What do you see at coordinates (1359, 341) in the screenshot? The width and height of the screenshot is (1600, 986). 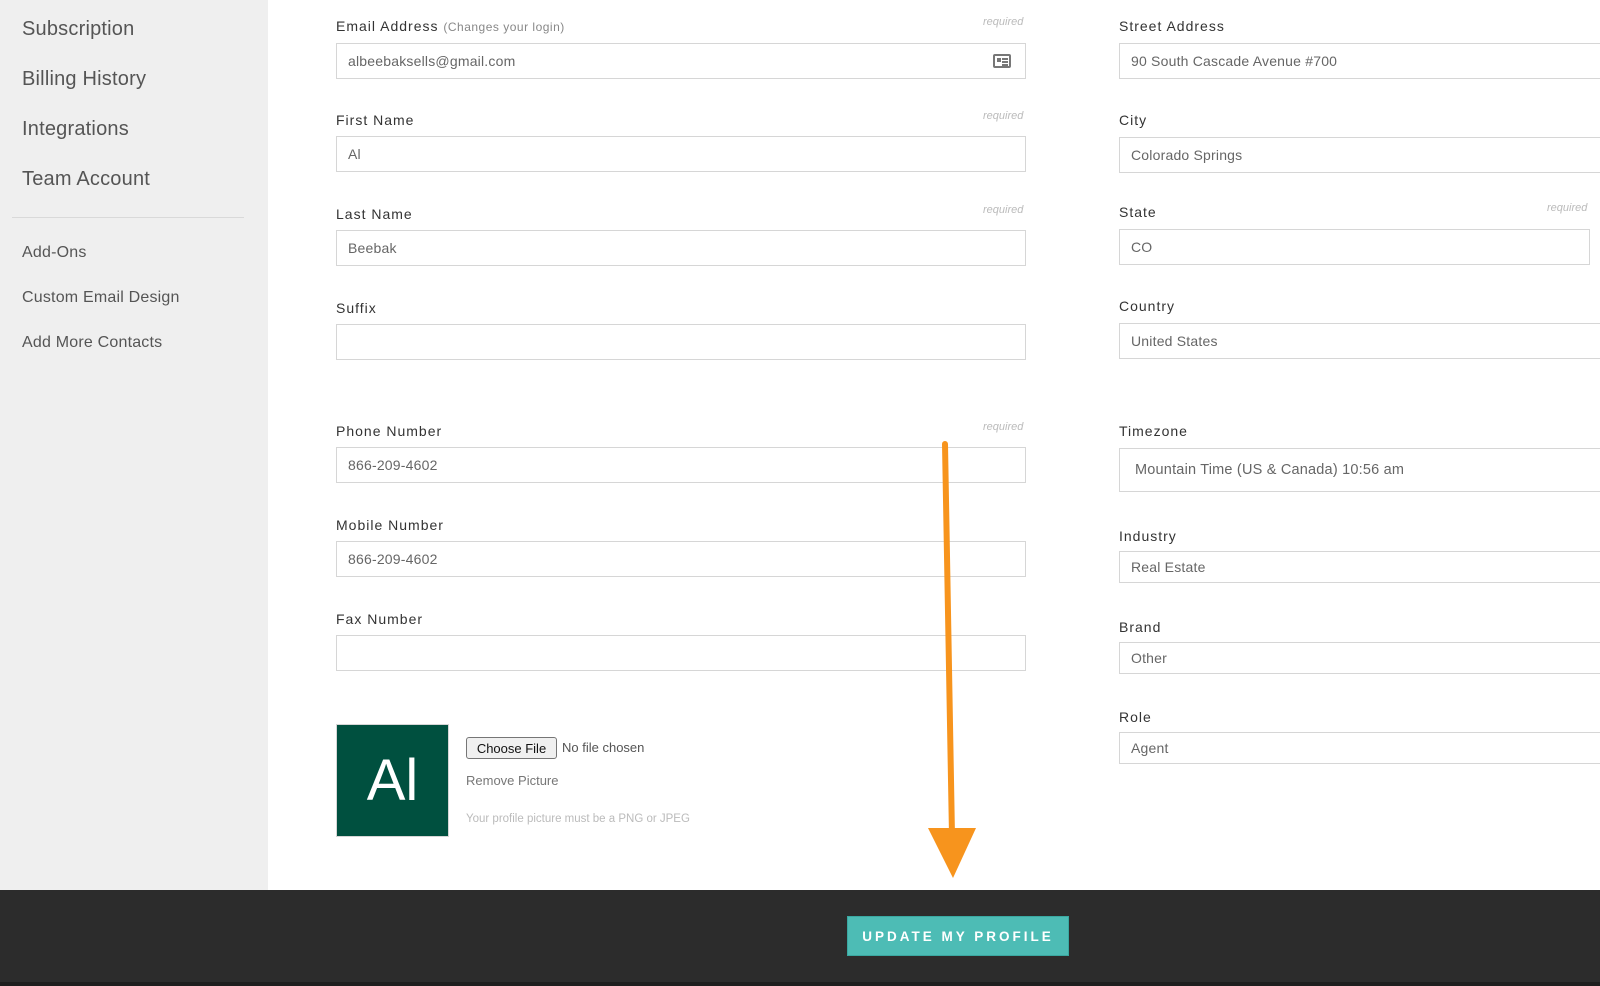 I see `country-select: United States` at bounding box center [1359, 341].